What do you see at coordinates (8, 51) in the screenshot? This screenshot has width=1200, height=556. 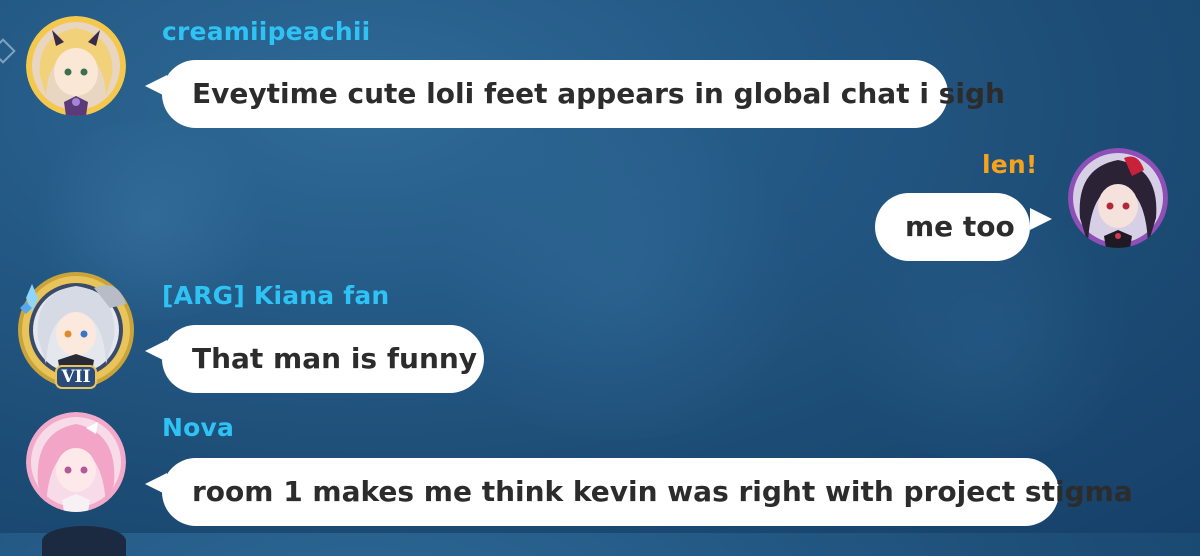 I see `chevron-left-icon` at bounding box center [8, 51].